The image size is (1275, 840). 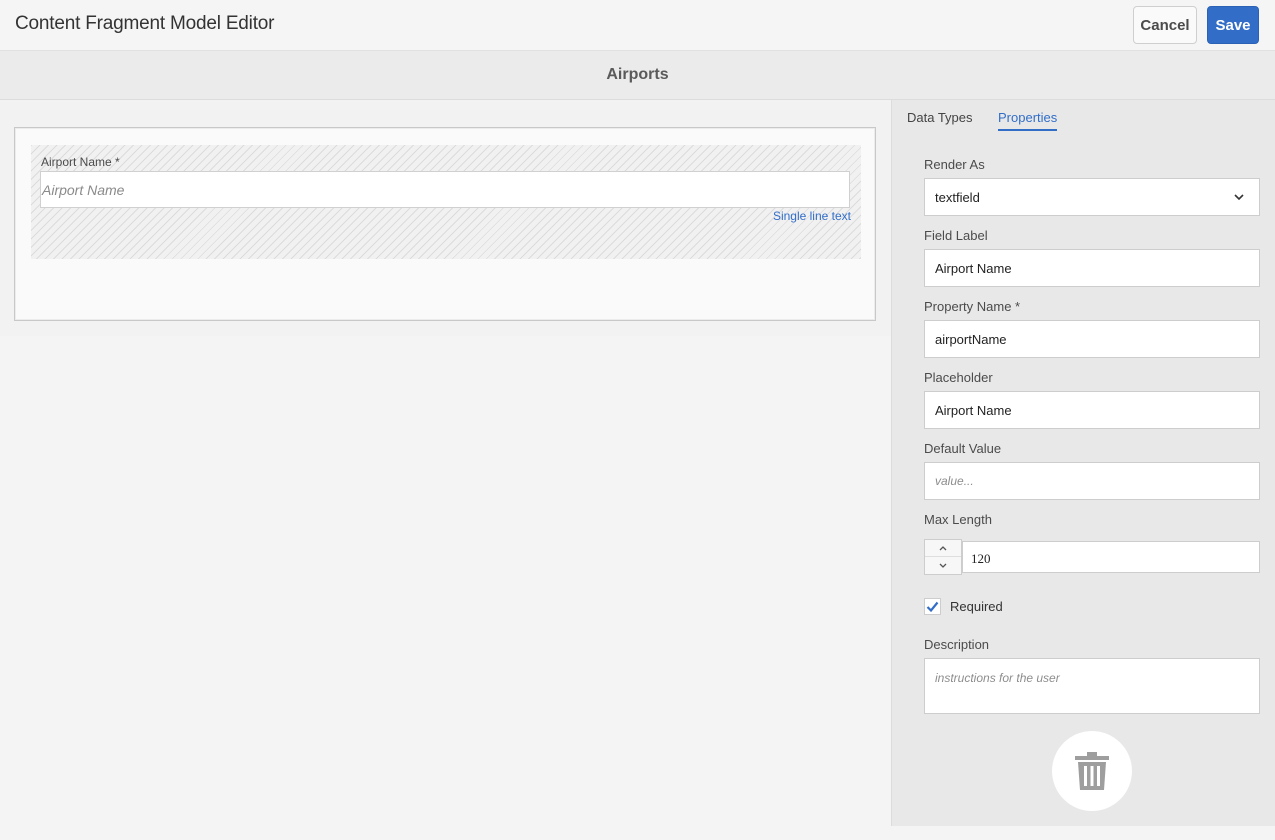 I want to click on description-label: Description, so click(x=957, y=644).